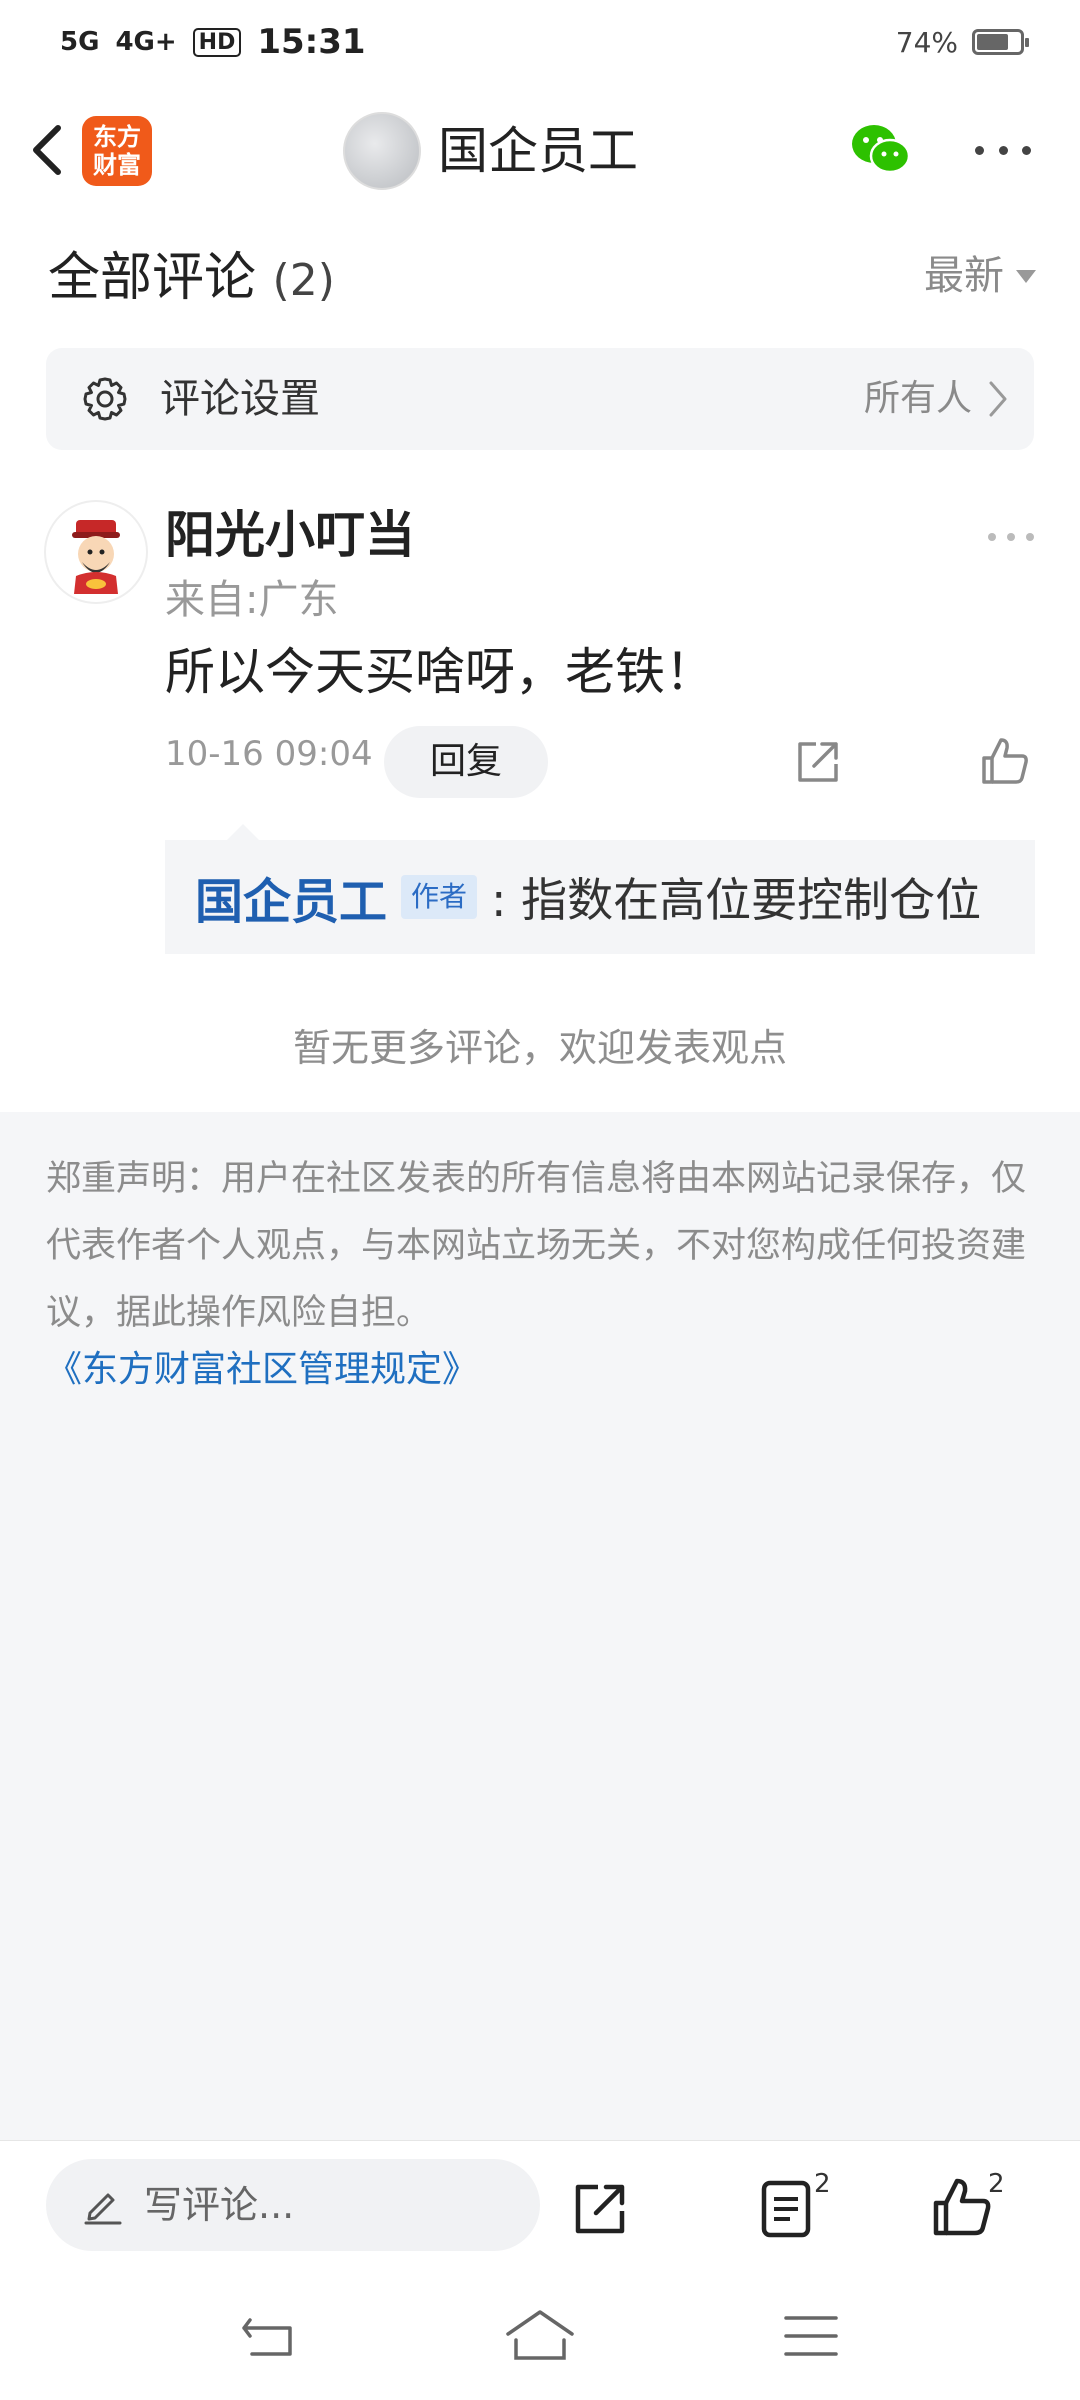  Describe the element at coordinates (96, 557) in the screenshot. I see `god-of-wealth-avatar-icon` at that location.